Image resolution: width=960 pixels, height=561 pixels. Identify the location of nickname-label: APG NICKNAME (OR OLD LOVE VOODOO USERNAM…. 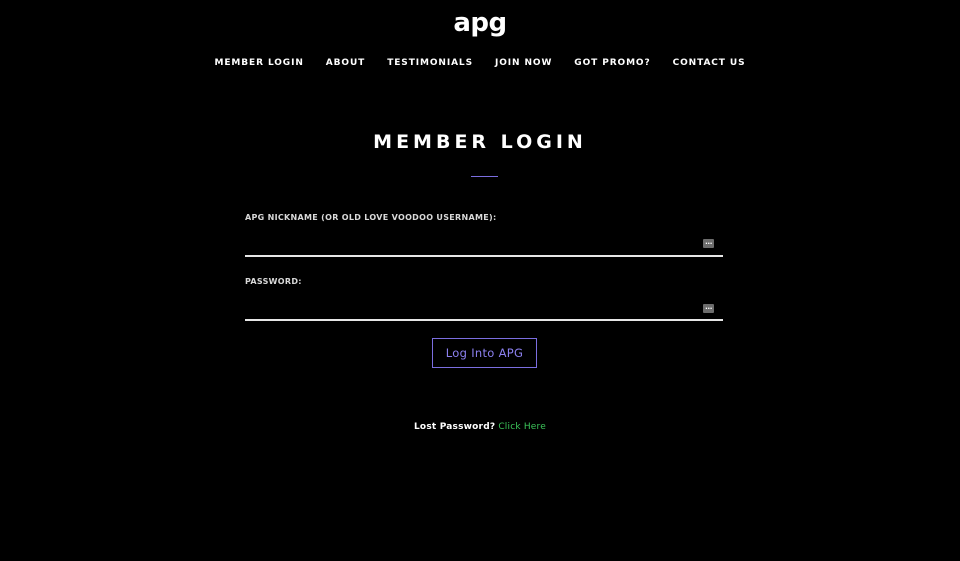
(371, 217).